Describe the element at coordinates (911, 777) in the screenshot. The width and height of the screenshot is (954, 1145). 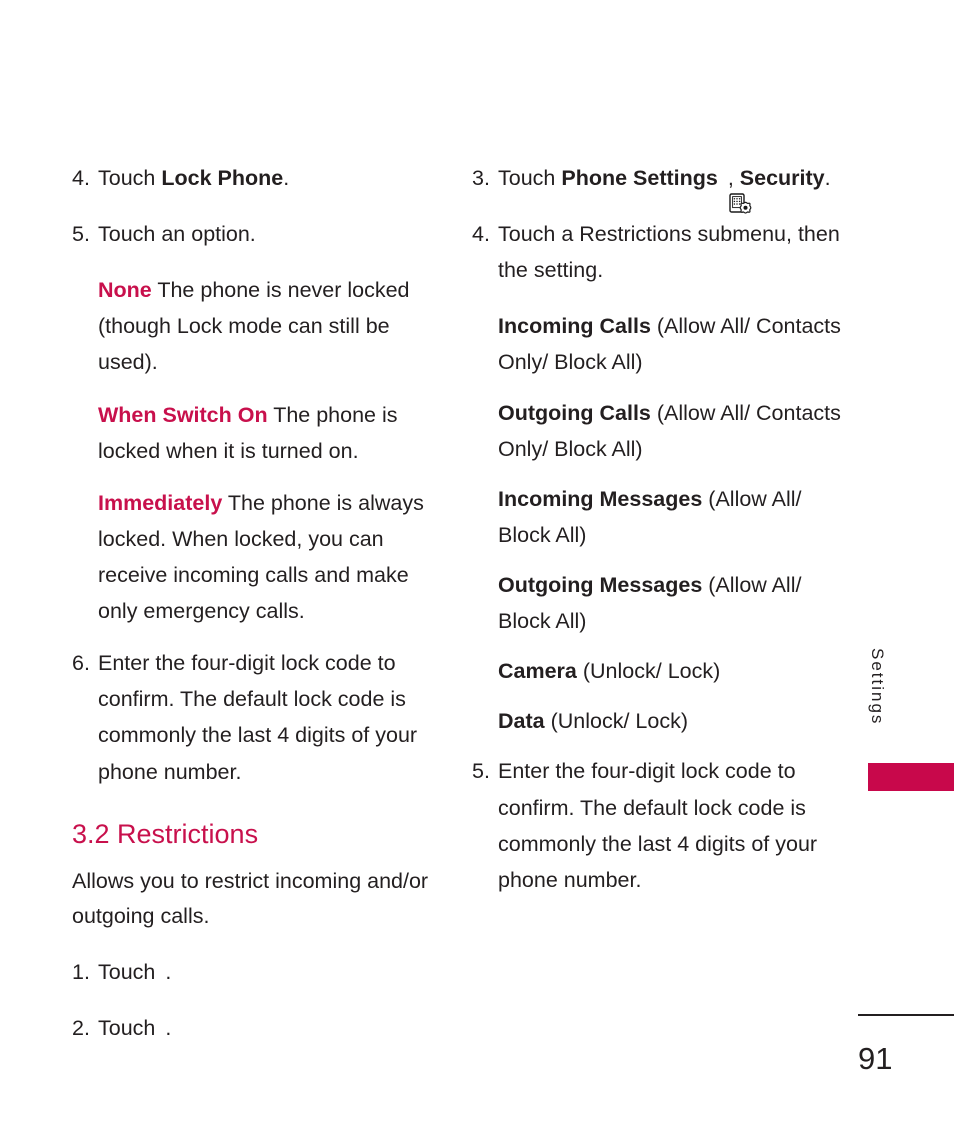
I see `side-tab-marker` at that location.